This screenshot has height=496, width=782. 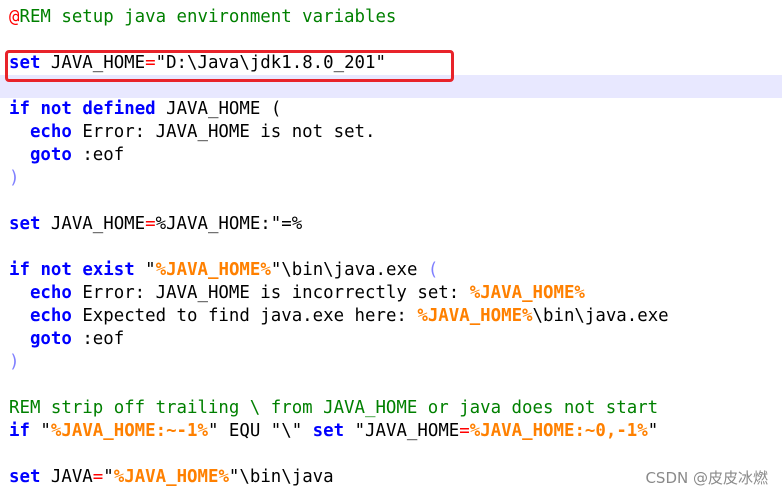 I want to click on code-token: defined, so click(x=119, y=109).